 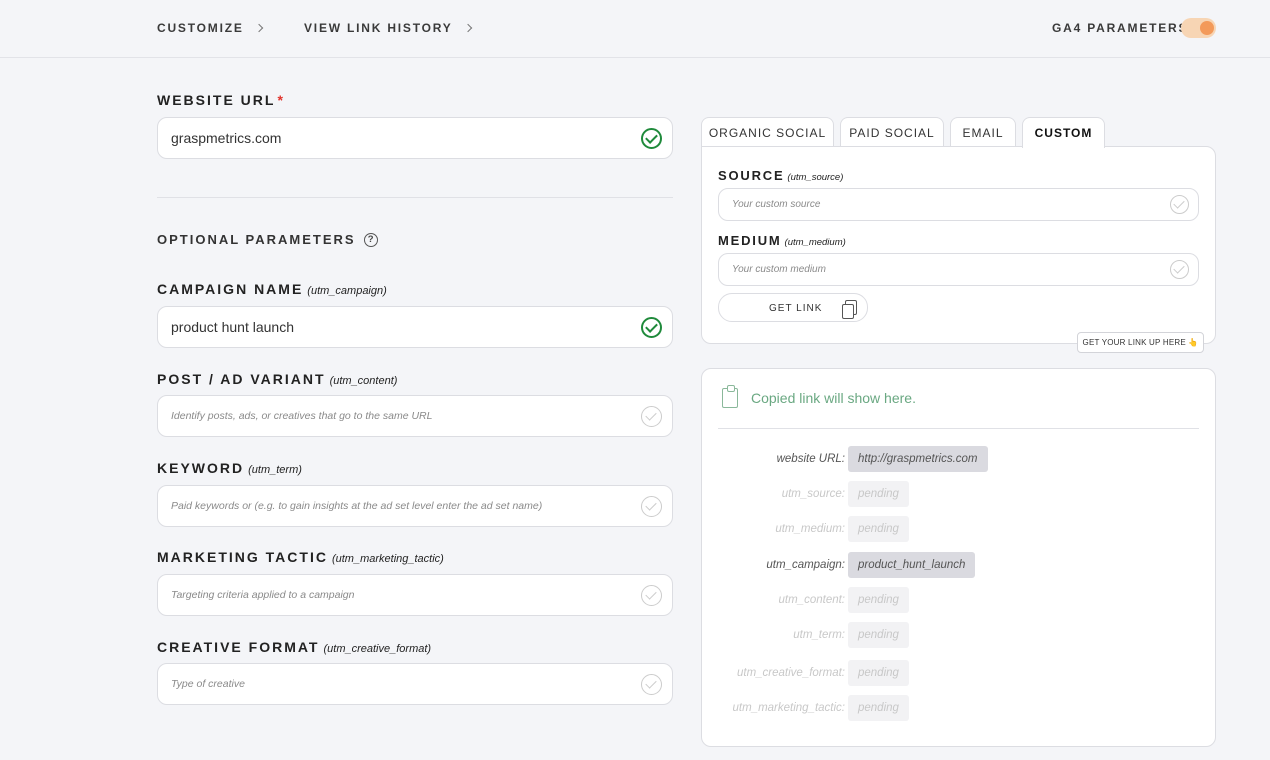 What do you see at coordinates (730, 396) in the screenshot?
I see `clipboard-icon` at bounding box center [730, 396].